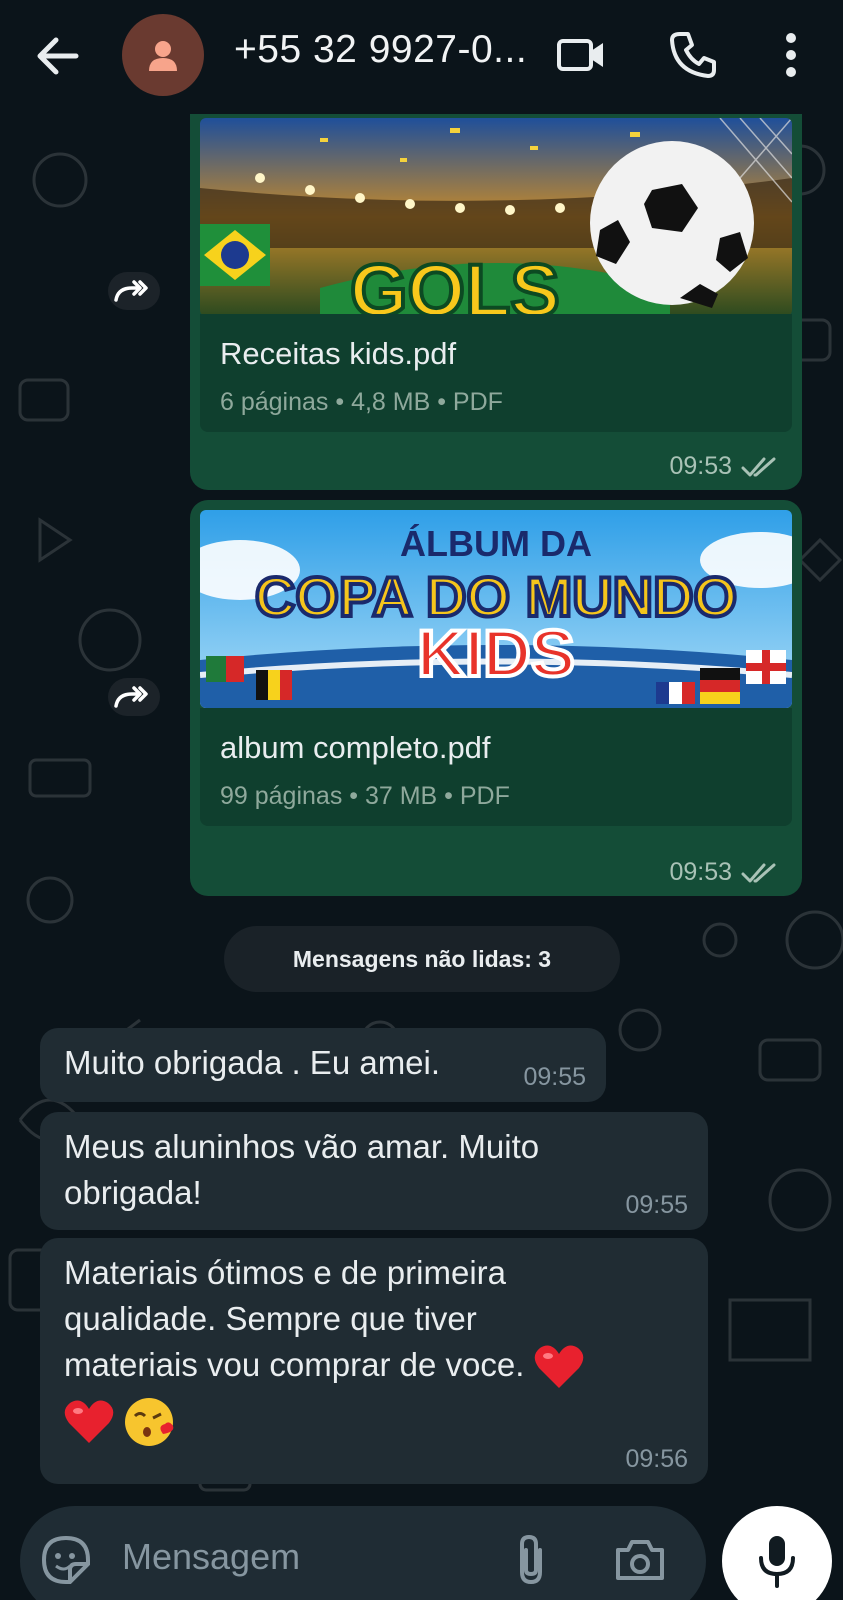 This screenshot has width=843, height=1600. I want to click on document-thumbnail: GOLS, so click(496, 217).